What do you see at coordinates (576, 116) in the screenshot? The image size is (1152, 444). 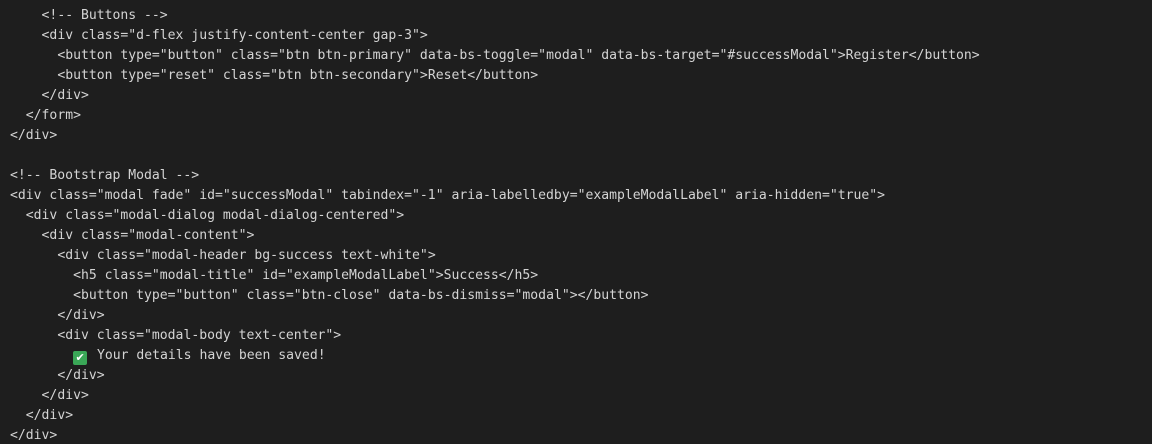 I see `code-line: </form>` at bounding box center [576, 116].